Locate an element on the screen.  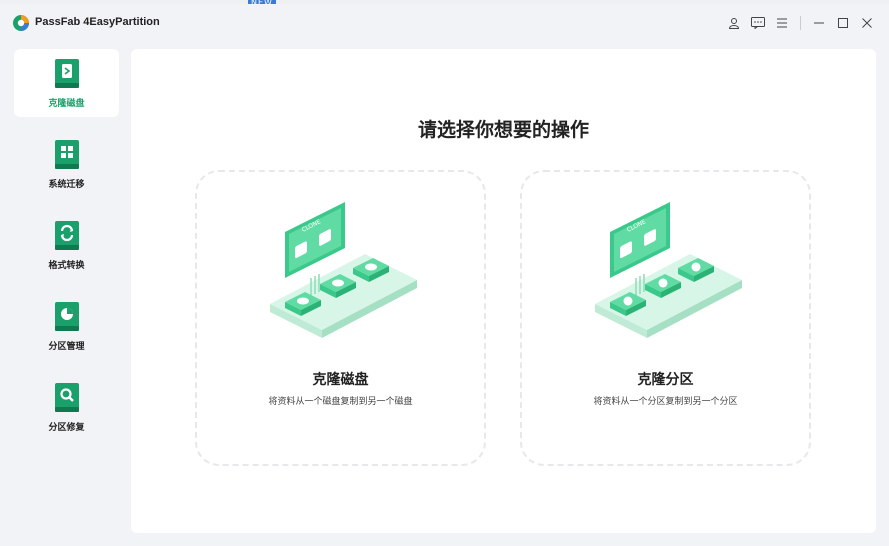
user-icon is located at coordinates (734, 23).